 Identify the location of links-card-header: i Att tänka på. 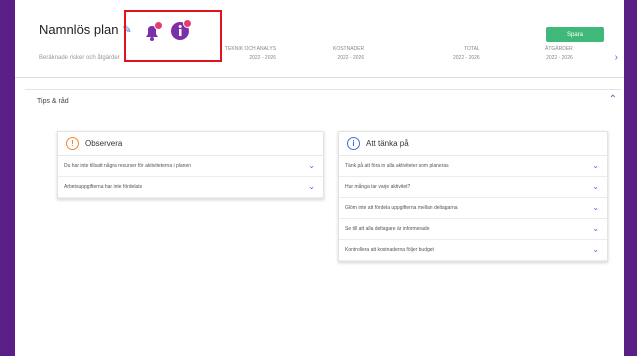
(473, 144).